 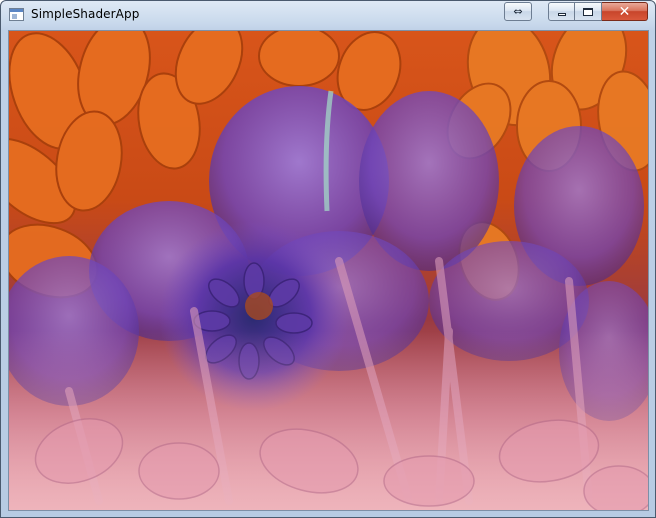 I want to click on close-icon: ✕, so click(x=624, y=11).